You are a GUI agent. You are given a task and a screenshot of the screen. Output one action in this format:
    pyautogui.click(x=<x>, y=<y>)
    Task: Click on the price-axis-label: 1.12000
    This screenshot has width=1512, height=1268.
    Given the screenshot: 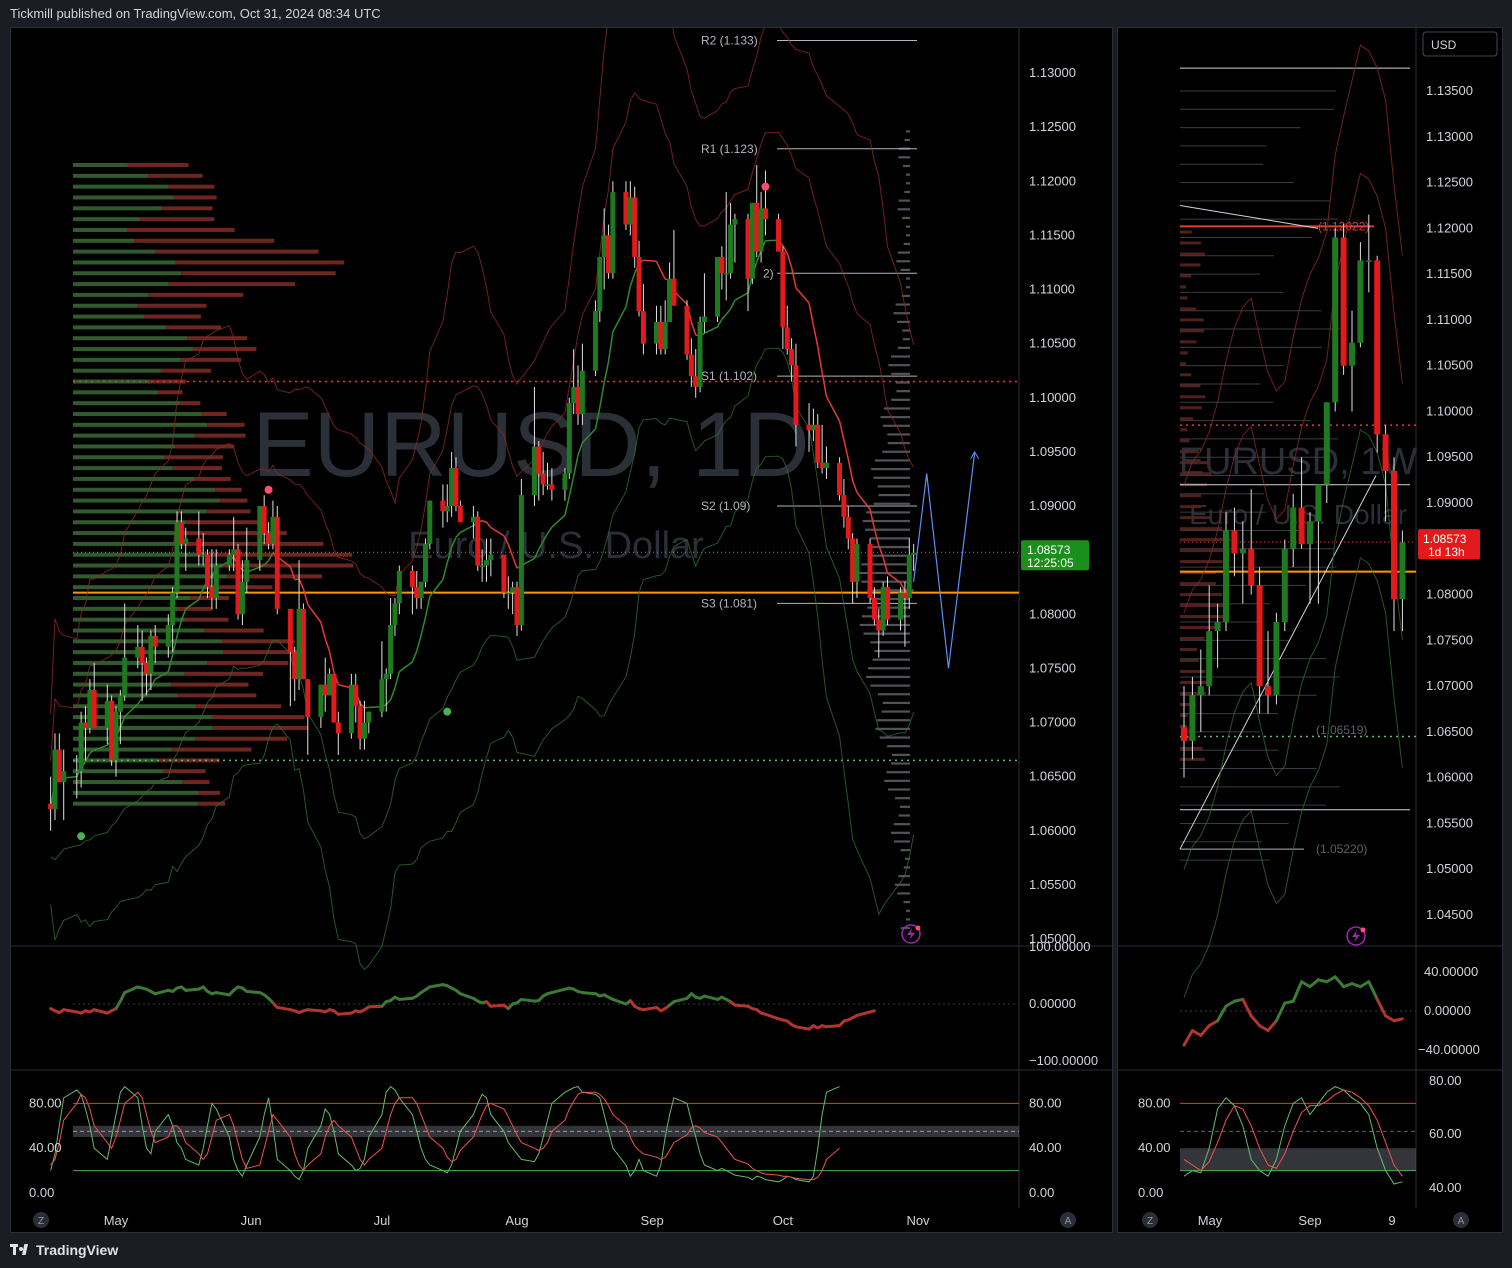 What is the action you would take?
    pyautogui.click(x=1052, y=180)
    